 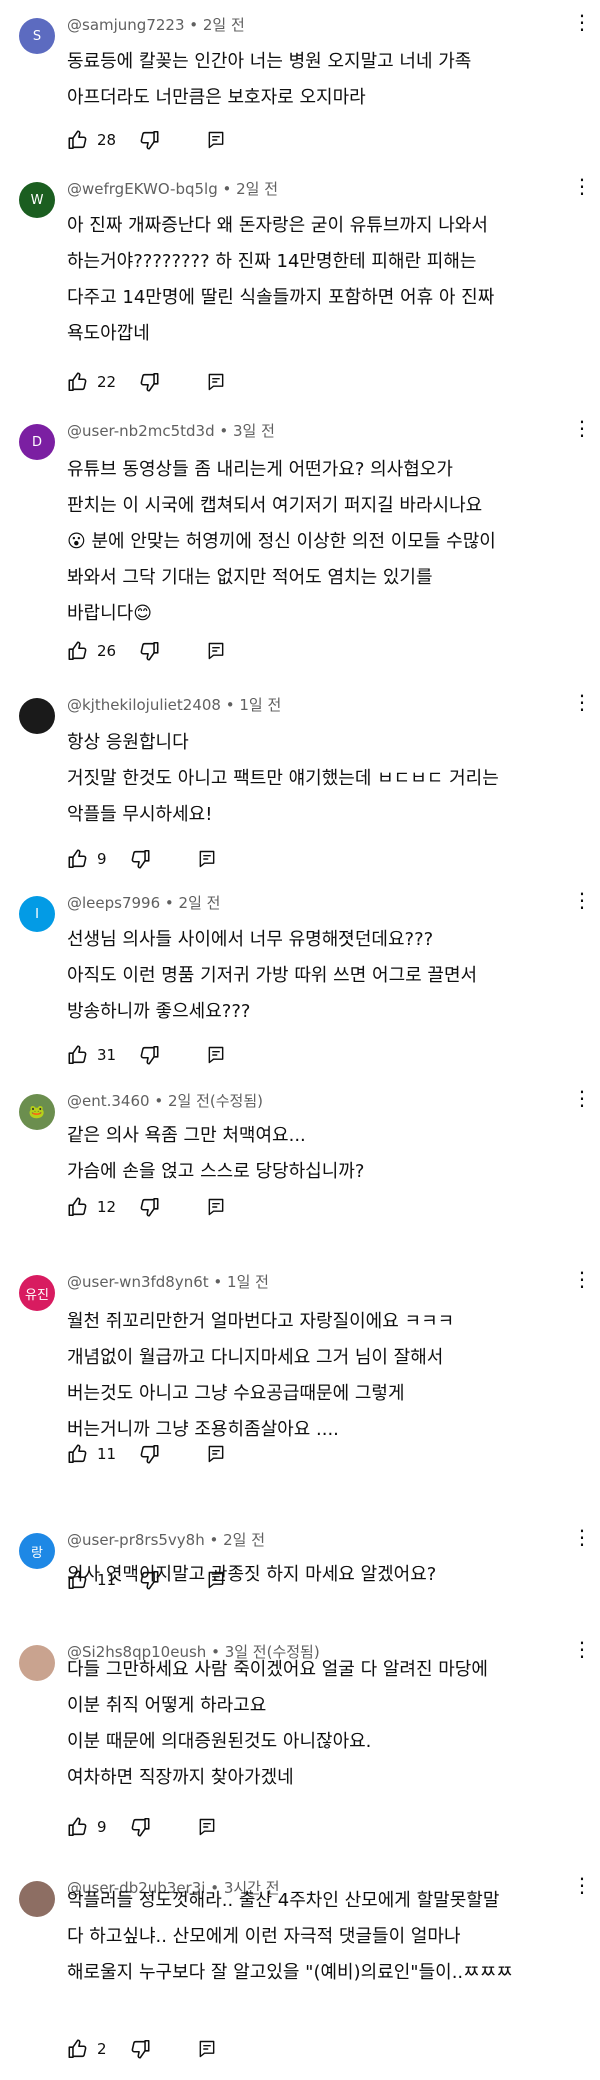 What do you see at coordinates (250, 939) in the screenshot?
I see `comment-line: 선생님 의사들 사이에서 너무 유명해졋던데요???` at bounding box center [250, 939].